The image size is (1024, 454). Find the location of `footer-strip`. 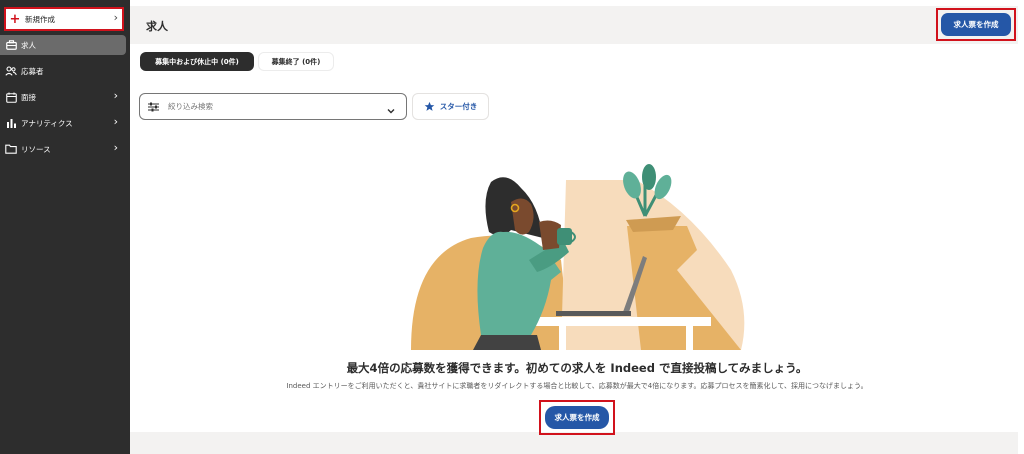

footer-strip is located at coordinates (574, 443).